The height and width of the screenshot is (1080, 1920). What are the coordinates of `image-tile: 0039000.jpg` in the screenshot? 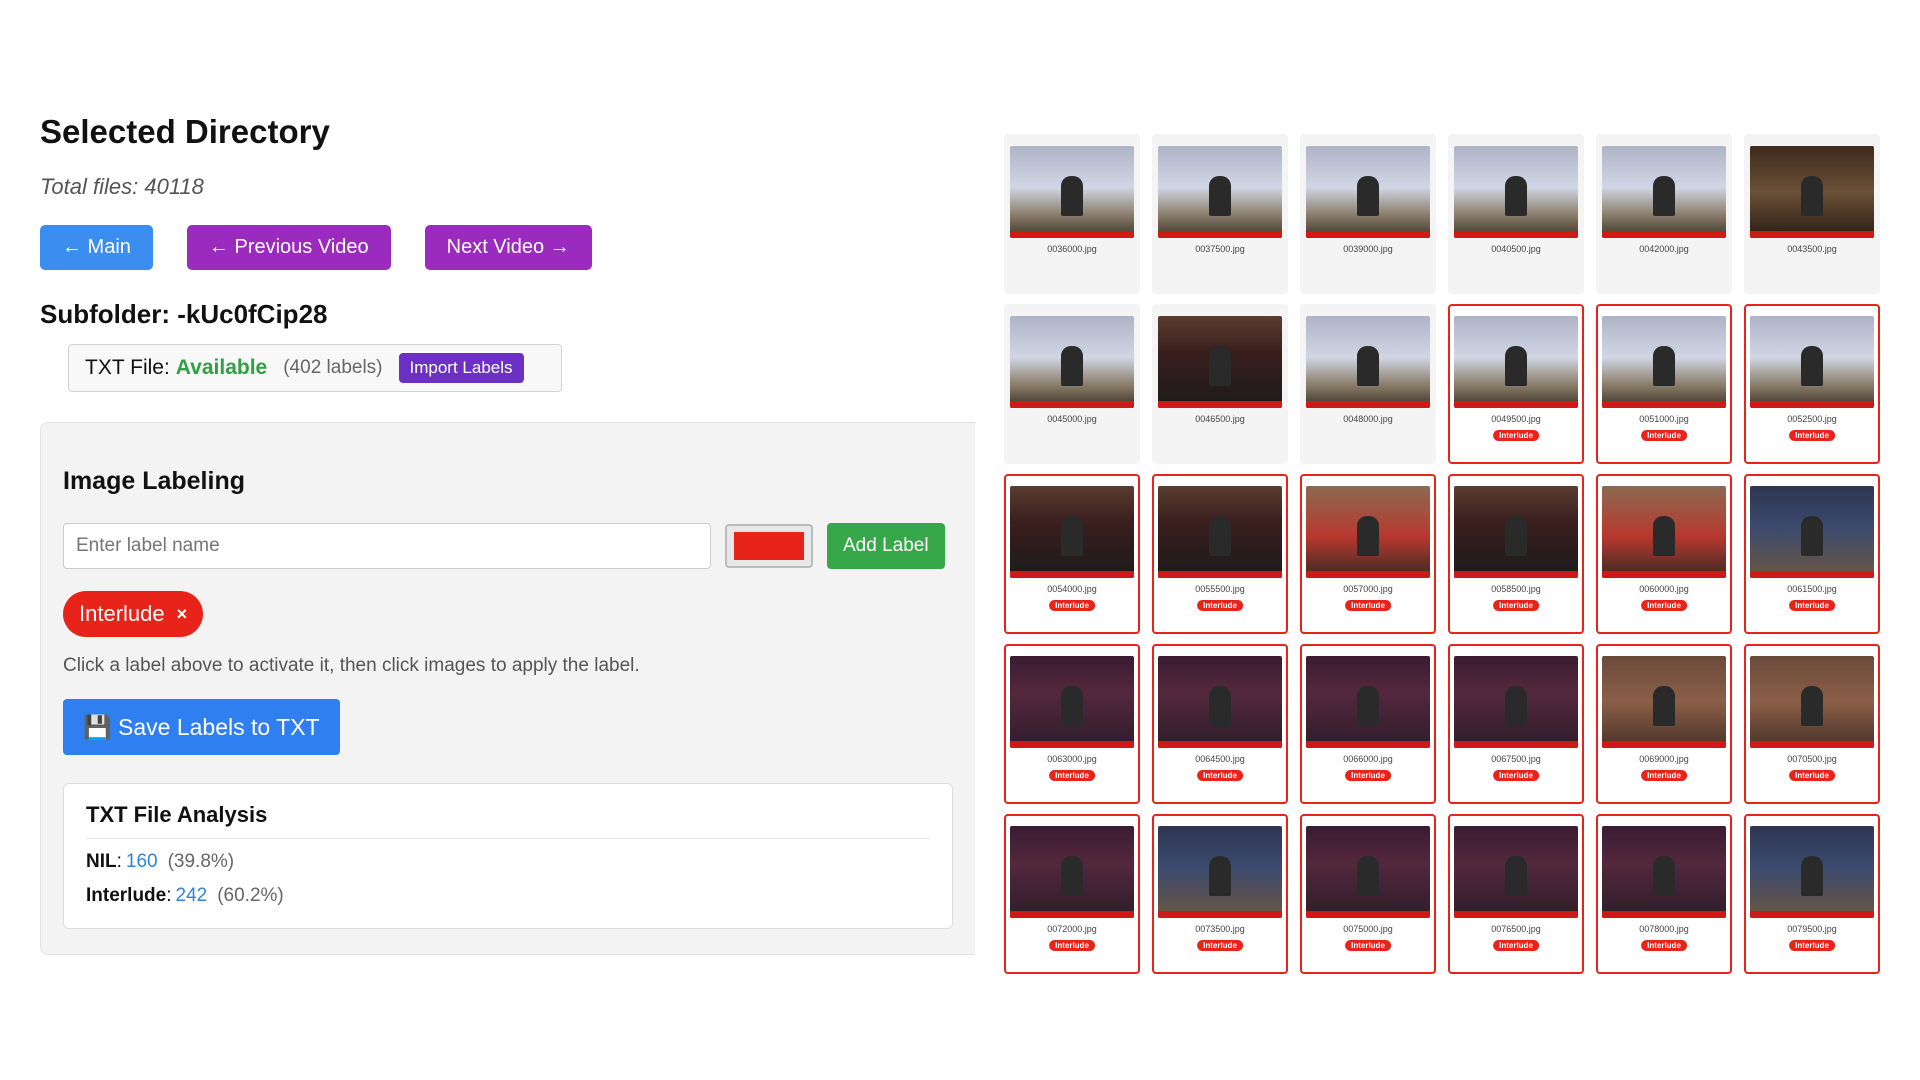 It's located at (1368, 214).